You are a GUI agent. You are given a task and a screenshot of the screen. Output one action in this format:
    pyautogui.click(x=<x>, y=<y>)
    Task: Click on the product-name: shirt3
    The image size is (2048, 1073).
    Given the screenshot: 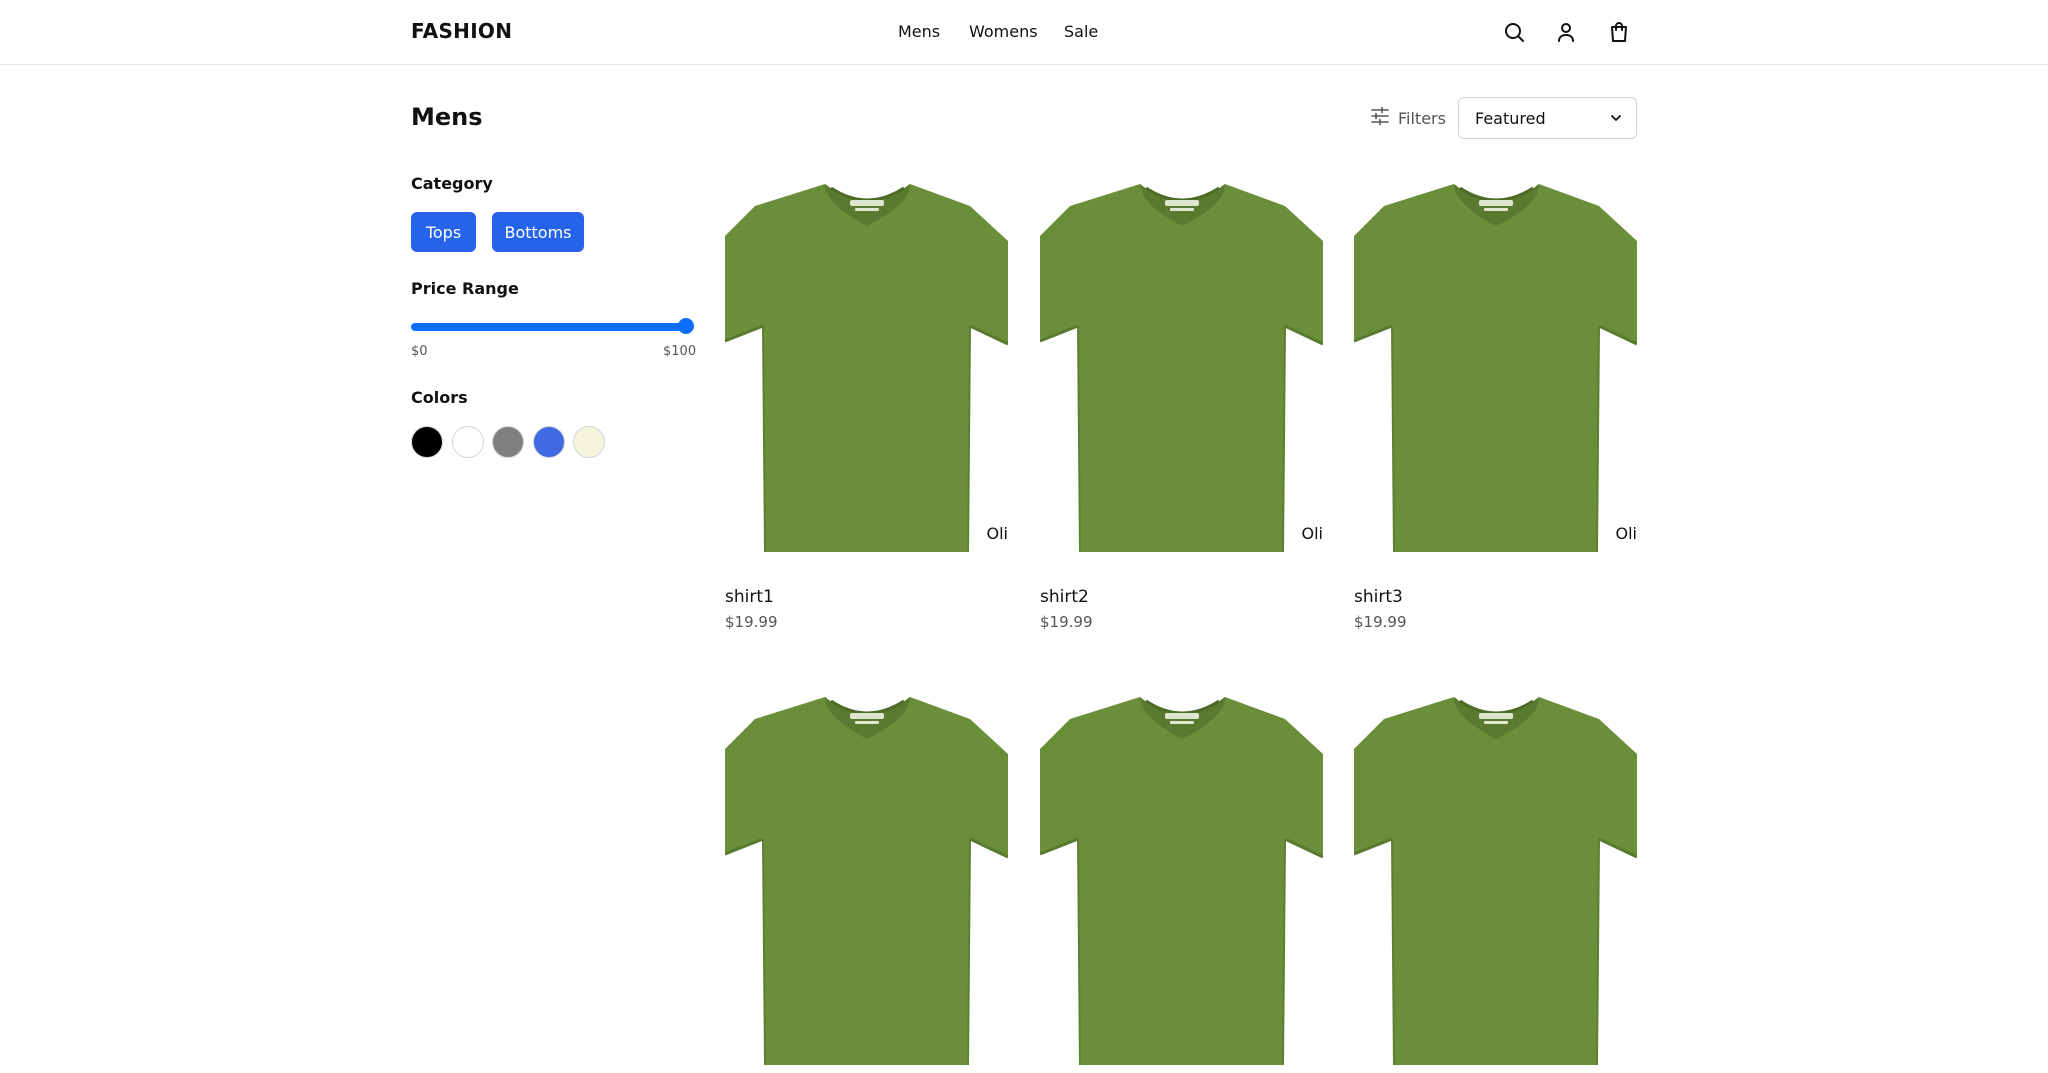 What is the action you would take?
    pyautogui.click(x=1378, y=597)
    